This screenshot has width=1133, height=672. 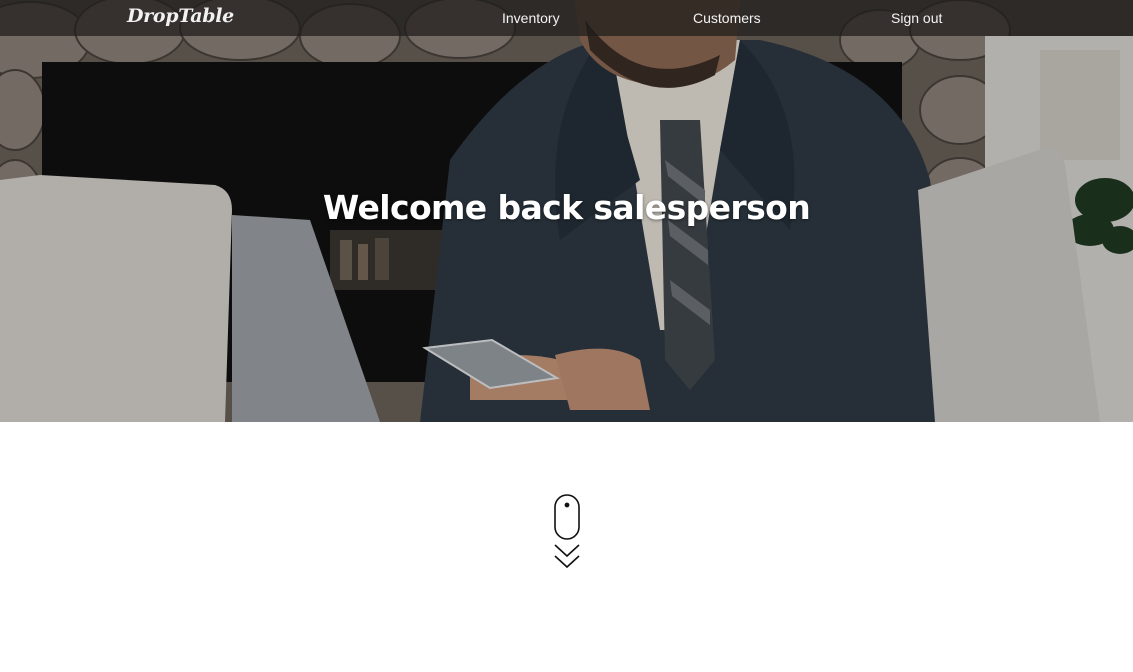 I want to click on nav-link-sign-out: Sign out, so click(x=916, y=18).